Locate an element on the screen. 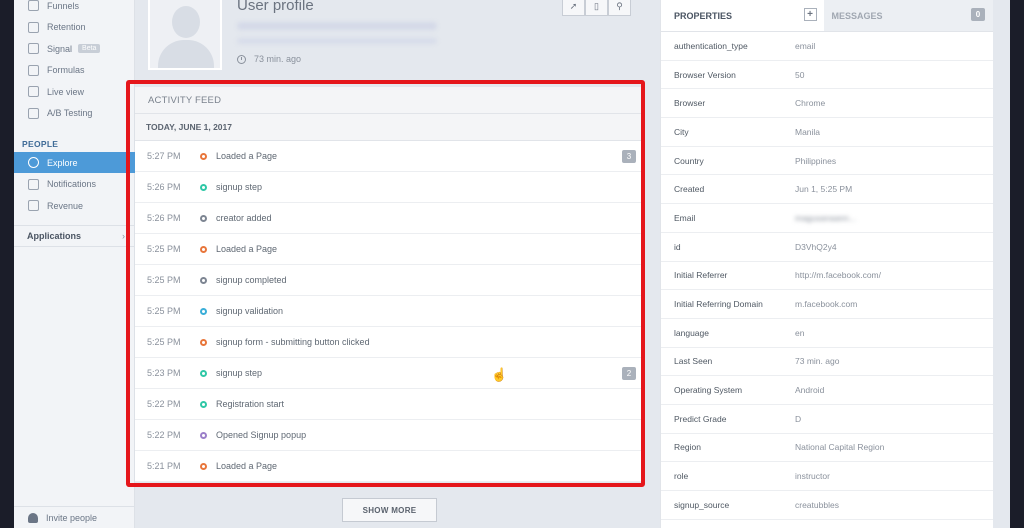  sidebar-item-signal: Signal Beta is located at coordinates (74, 48).